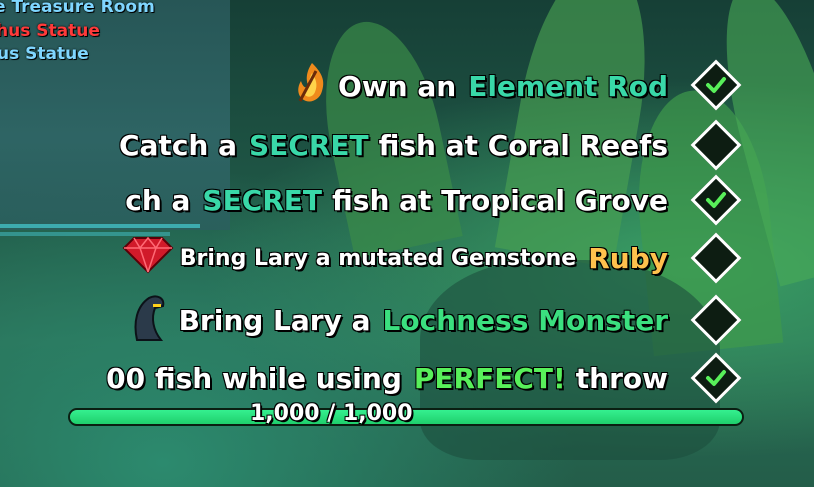 The image size is (814, 487). What do you see at coordinates (523, 145) in the screenshot?
I see `quest-text-suffix: fish at Coral Reefs` at bounding box center [523, 145].